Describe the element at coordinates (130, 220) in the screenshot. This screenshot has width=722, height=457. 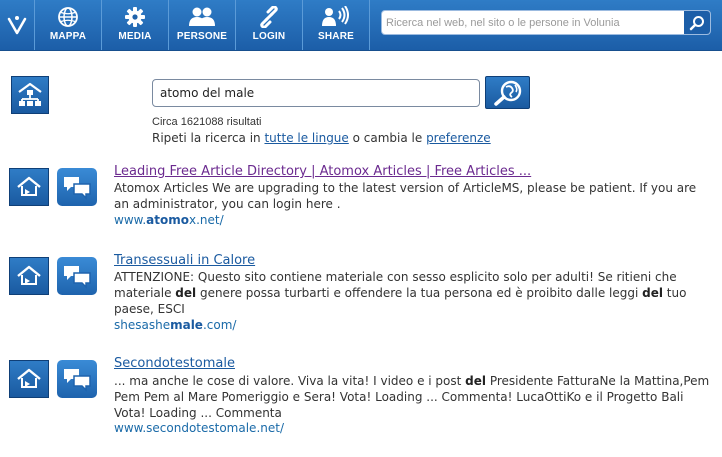
I see `url-part: www.` at that location.